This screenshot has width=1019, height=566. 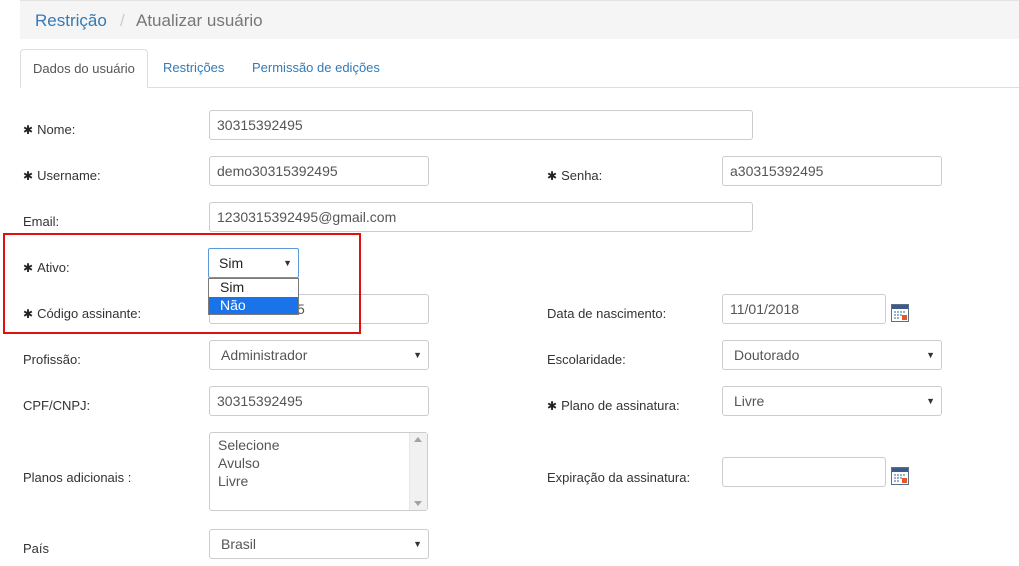 What do you see at coordinates (804, 309) in the screenshot?
I see `data-nascimento-input: 11/01/2018` at bounding box center [804, 309].